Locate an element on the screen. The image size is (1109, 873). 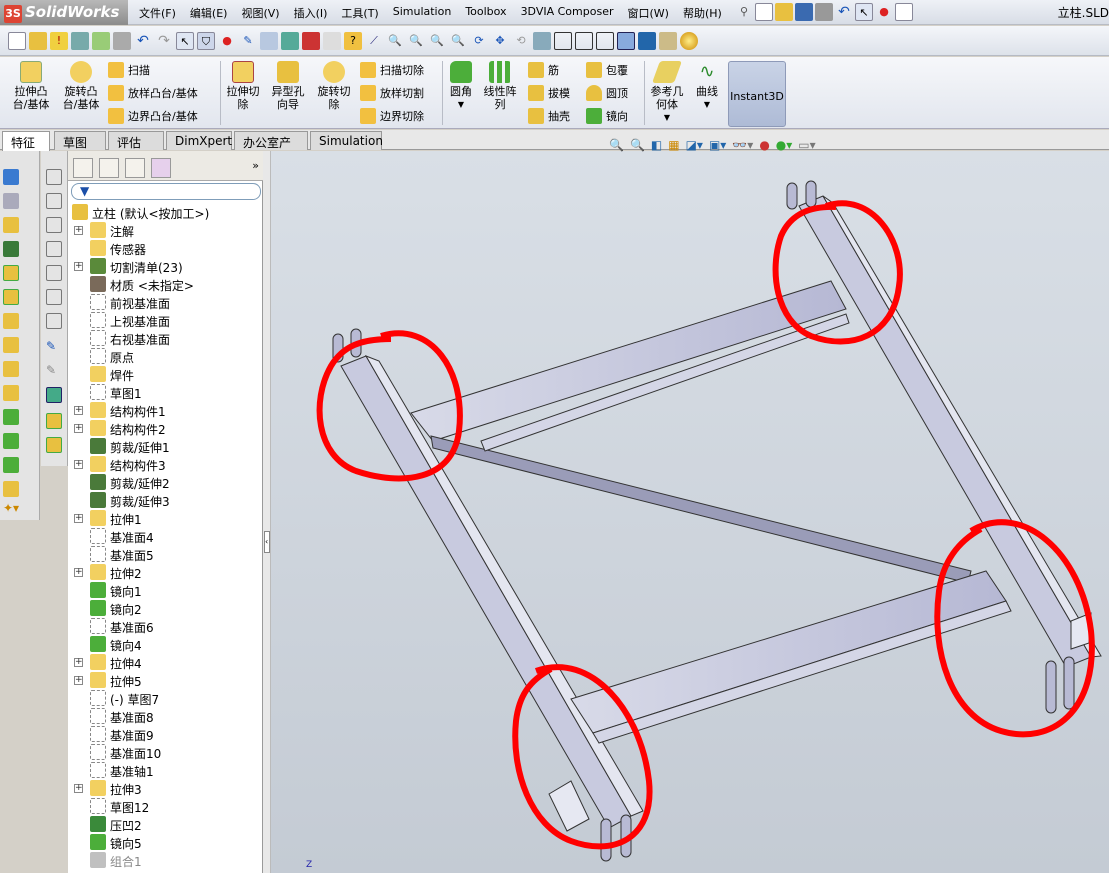
tree-item: 镜向5 is located at coordinates (165, 842).